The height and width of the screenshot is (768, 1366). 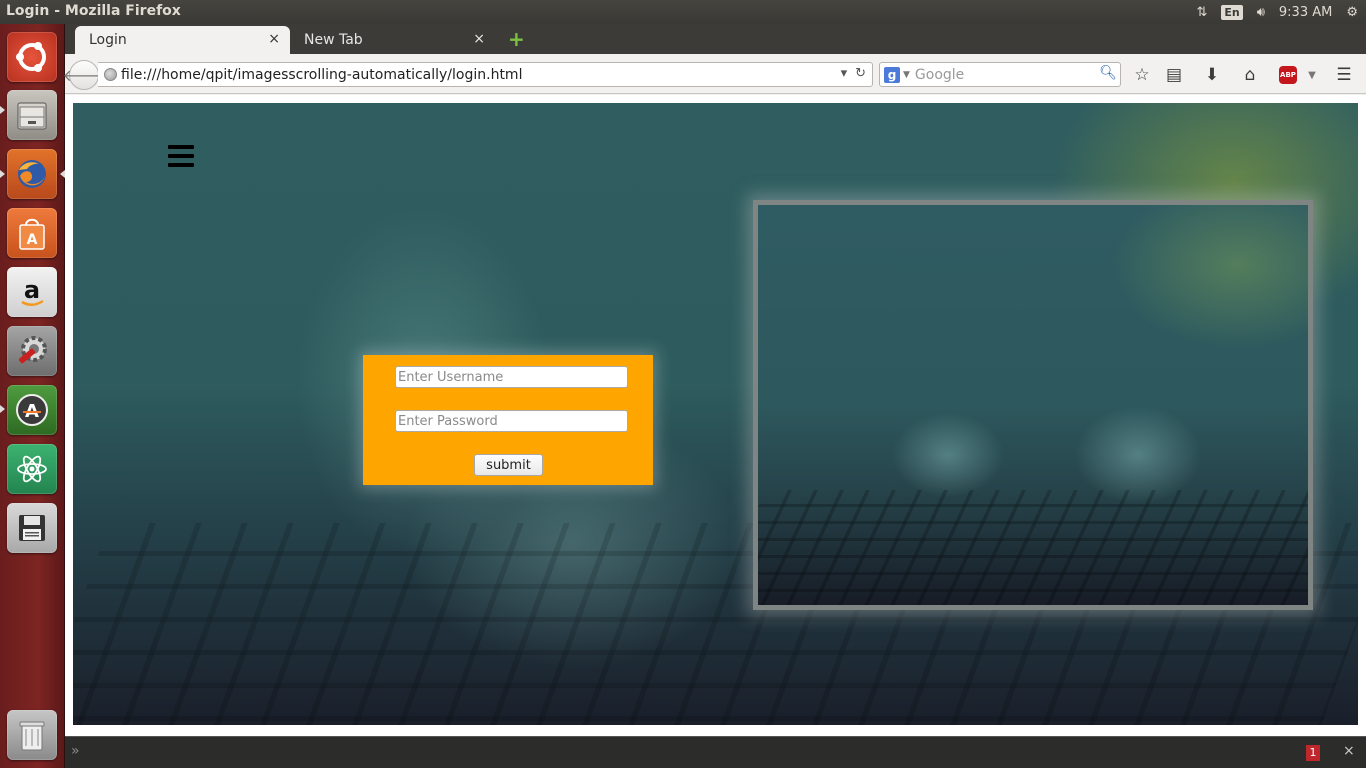 I want to click on window-title: Login - Mozilla Firefox, so click(x=93, y=11).